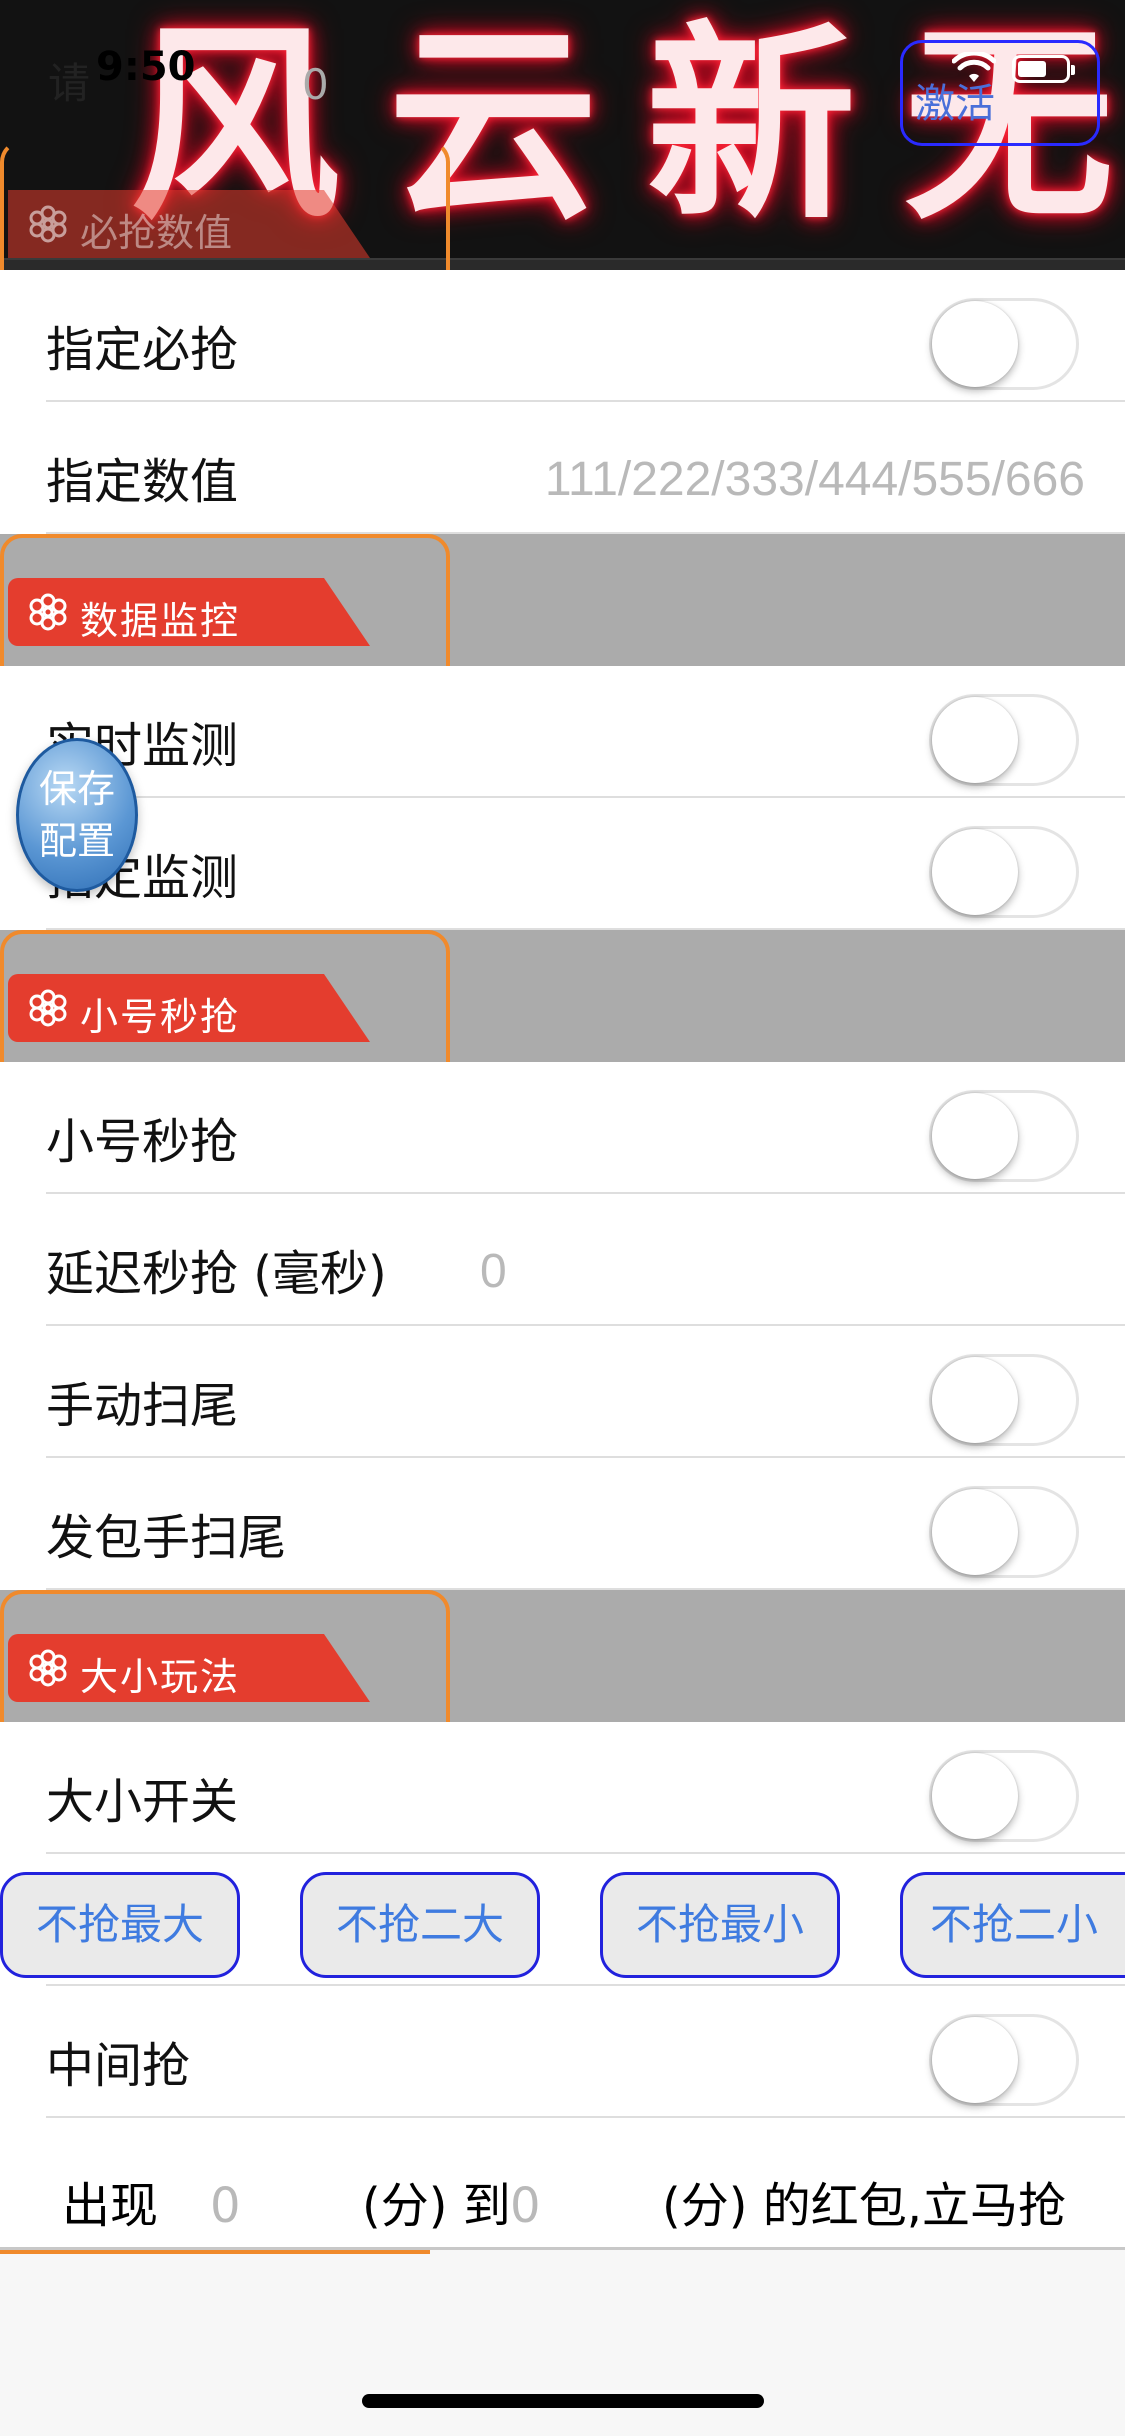  I want to click on appear-from-input: 0, so click(225, 2206).